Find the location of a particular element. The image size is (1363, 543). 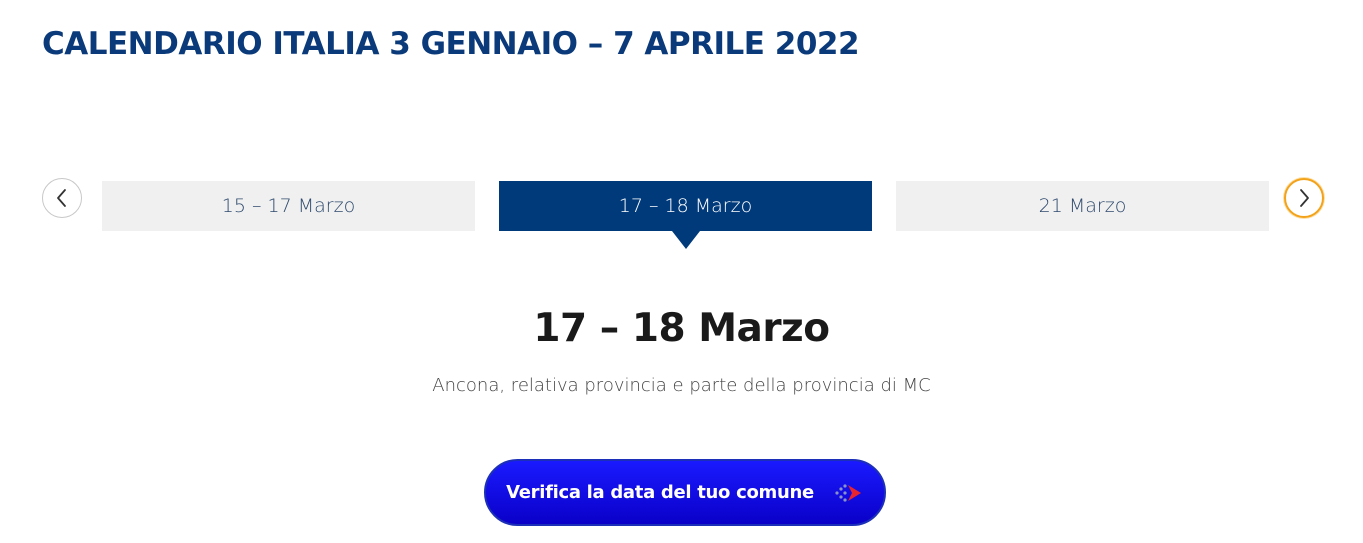

tab-15-17-marzo: 15 – 17 Marzo is located at coordinates (288, 206).